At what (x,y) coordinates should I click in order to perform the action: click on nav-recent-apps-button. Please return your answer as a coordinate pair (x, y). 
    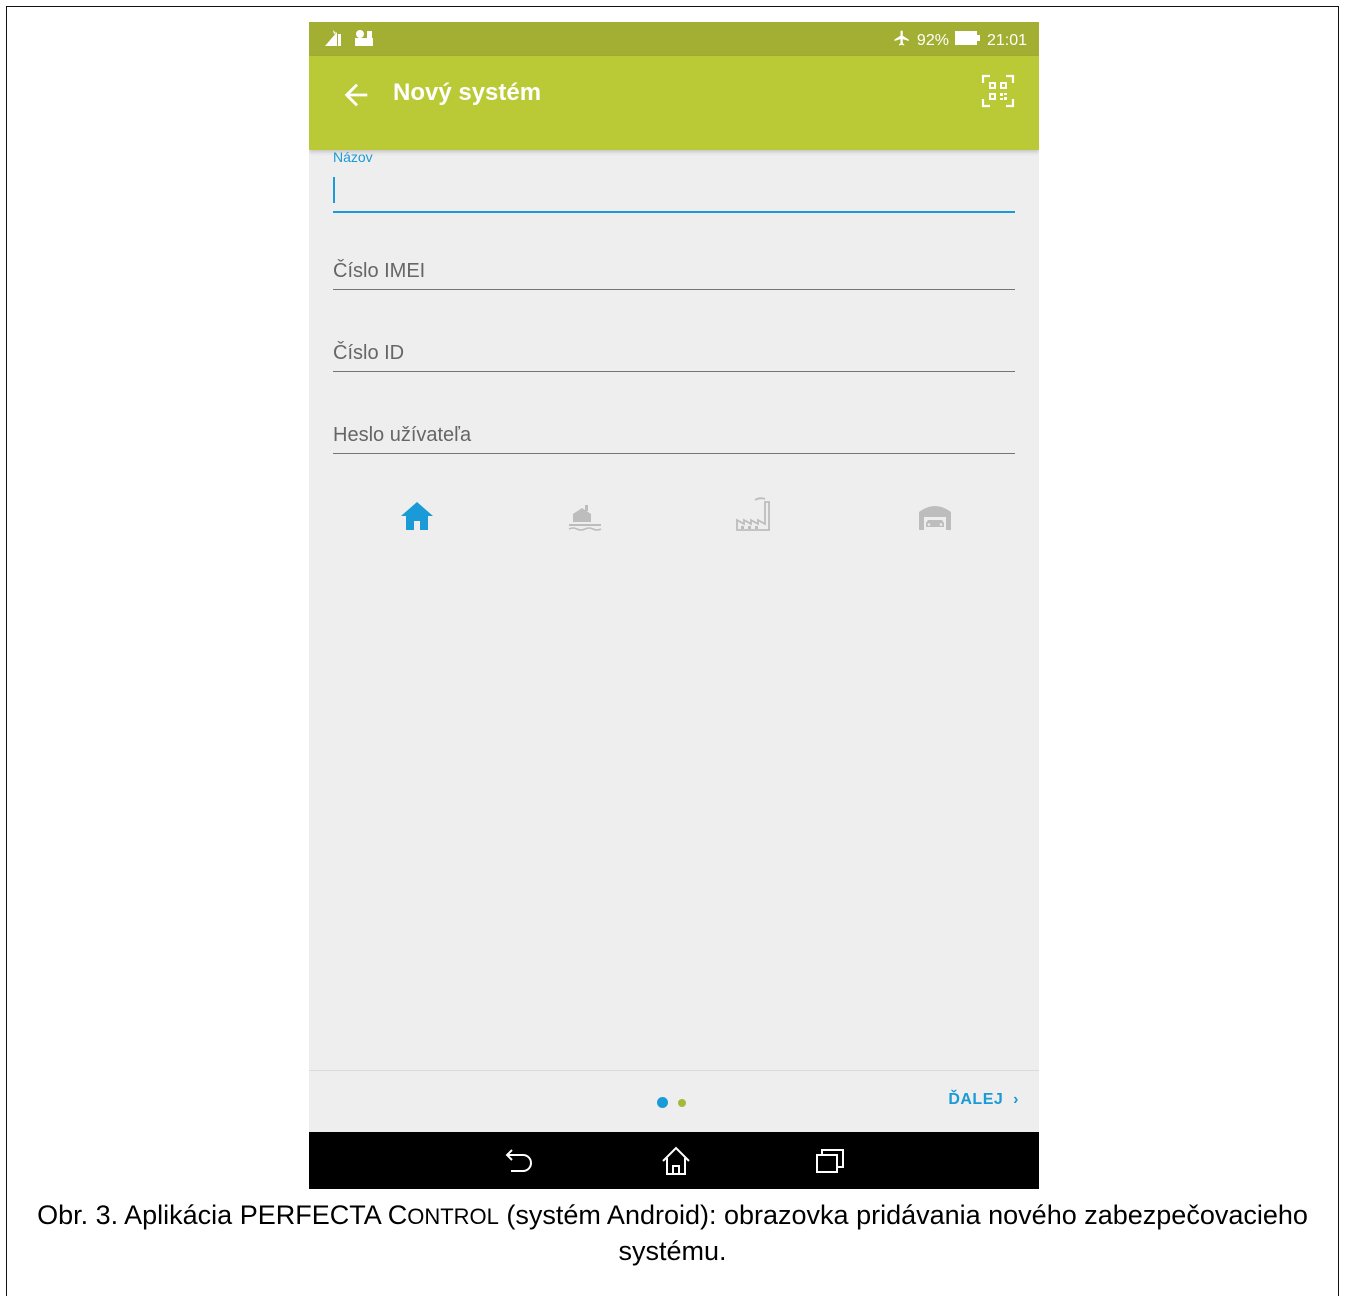
    Looking at the image, I should click on (830, 1161).